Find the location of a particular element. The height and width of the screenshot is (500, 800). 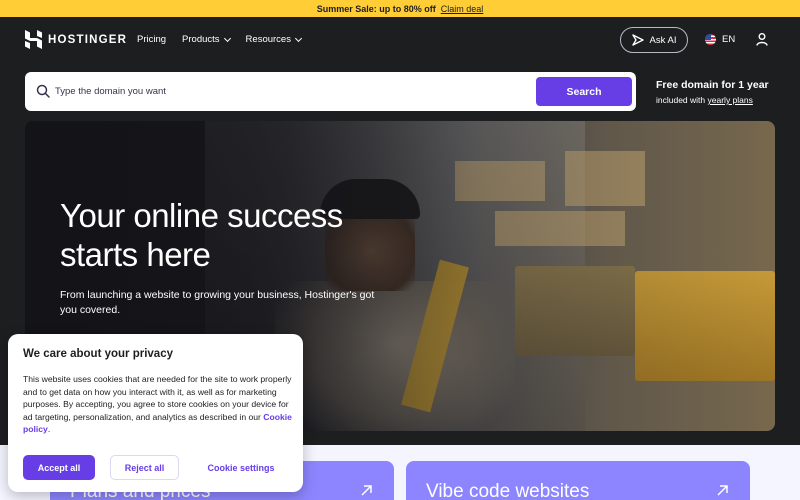

cookie-body-end: . is located at coordinates (49, 429).